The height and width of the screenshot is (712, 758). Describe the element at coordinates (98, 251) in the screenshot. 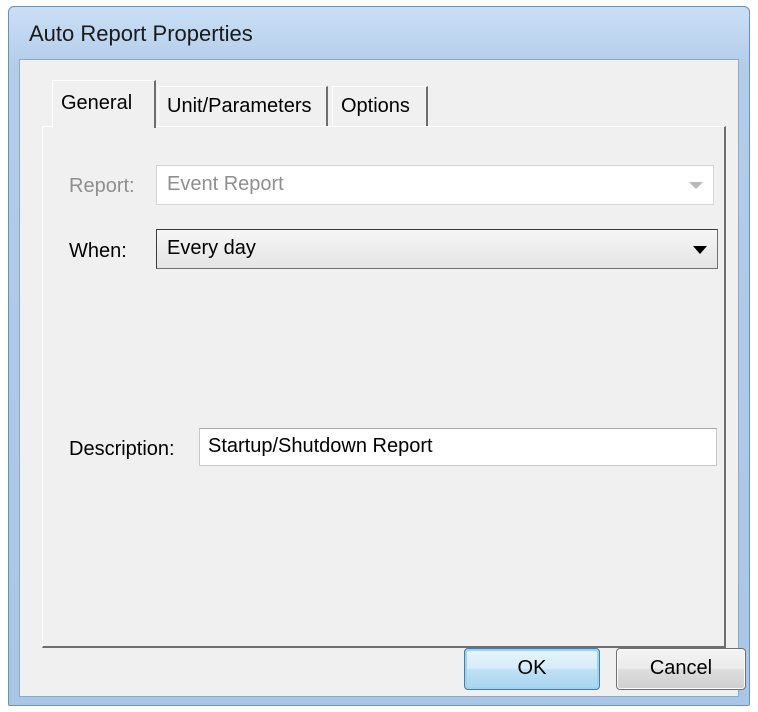

I see `when-label: When:` at that location.